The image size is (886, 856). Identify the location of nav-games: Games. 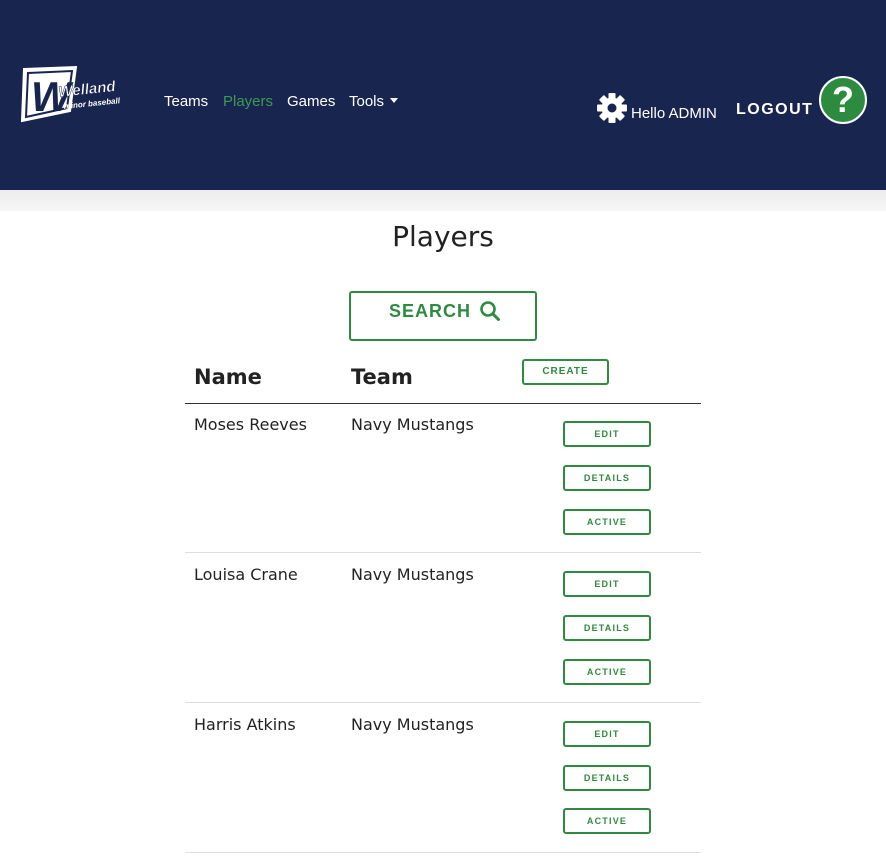
(311, 101).